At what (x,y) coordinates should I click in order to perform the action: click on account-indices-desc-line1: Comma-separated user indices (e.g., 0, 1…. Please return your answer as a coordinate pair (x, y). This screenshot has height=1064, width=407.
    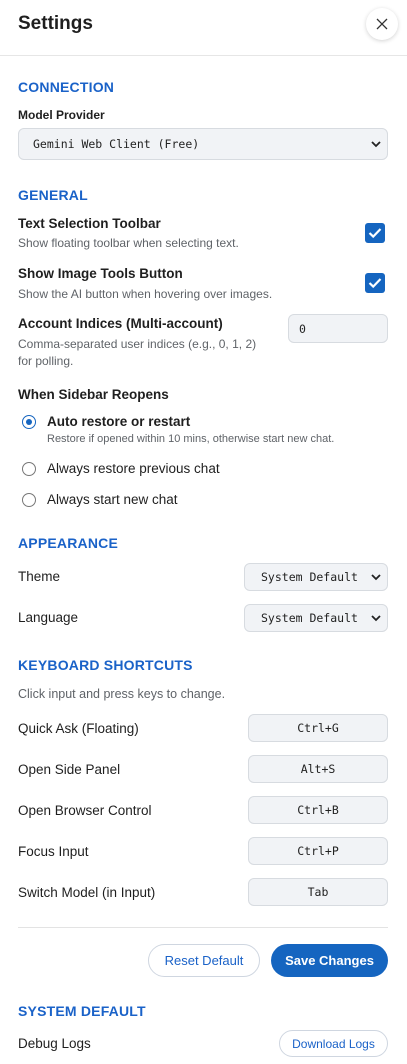
    Looking at the image, I should click on (137, 344).